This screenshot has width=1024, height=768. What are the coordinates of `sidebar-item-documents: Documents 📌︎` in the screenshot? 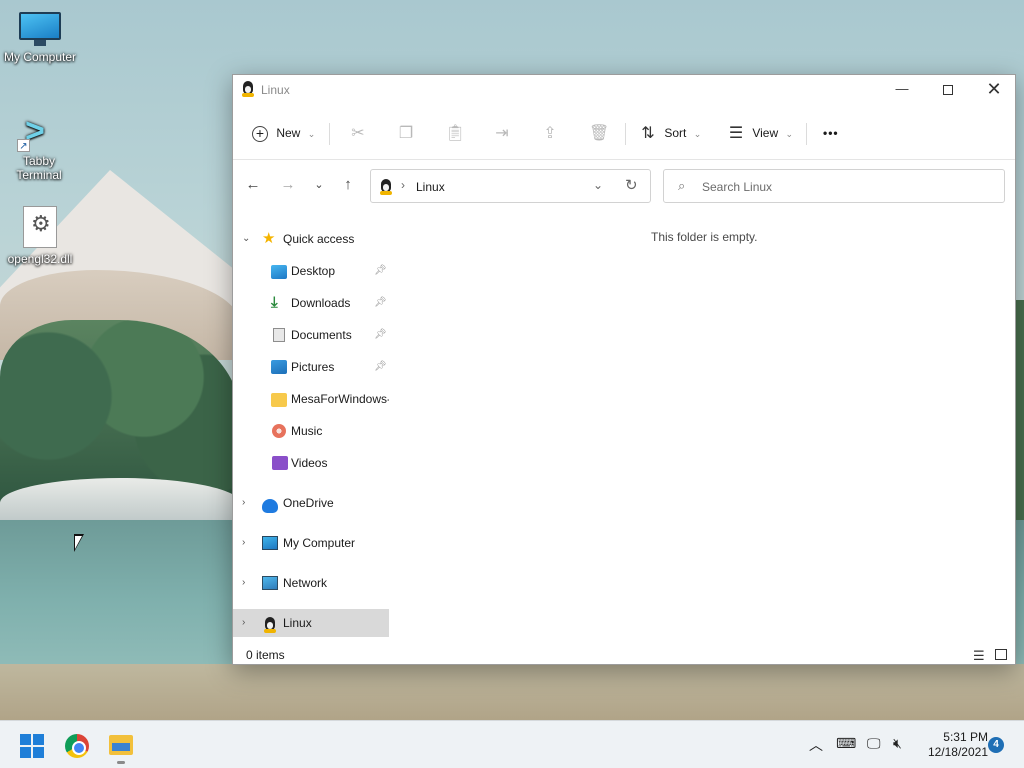 It's located at (311, 335).